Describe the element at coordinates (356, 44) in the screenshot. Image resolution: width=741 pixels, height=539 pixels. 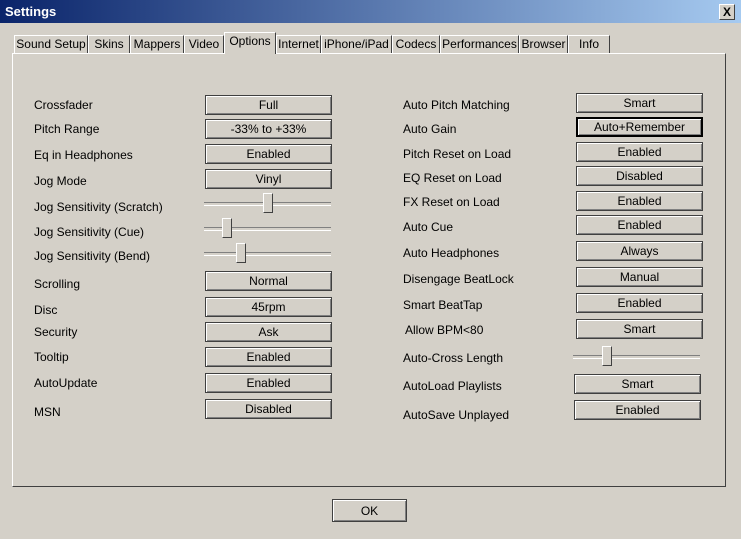
I see `tab-iphone-ipad: iPhone/iPad` at that location.